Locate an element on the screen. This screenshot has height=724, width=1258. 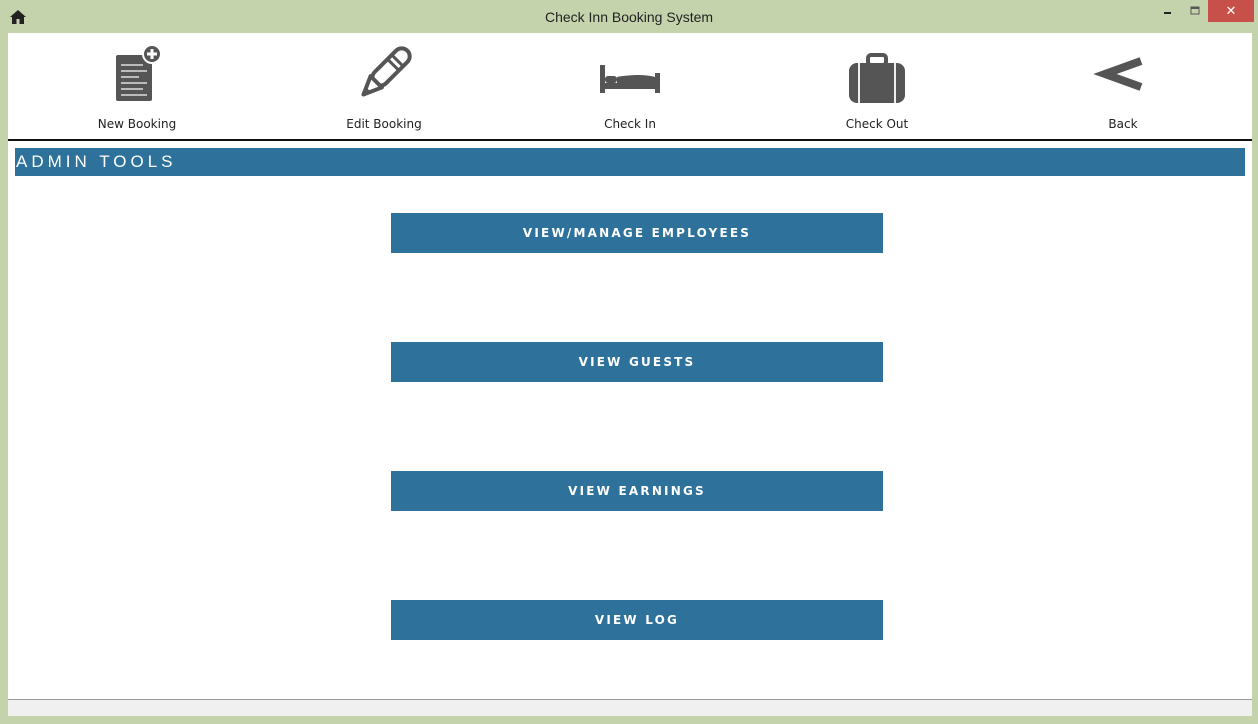
view-guests-button: VIEW GUESTS is located at coordinates (637, 362).